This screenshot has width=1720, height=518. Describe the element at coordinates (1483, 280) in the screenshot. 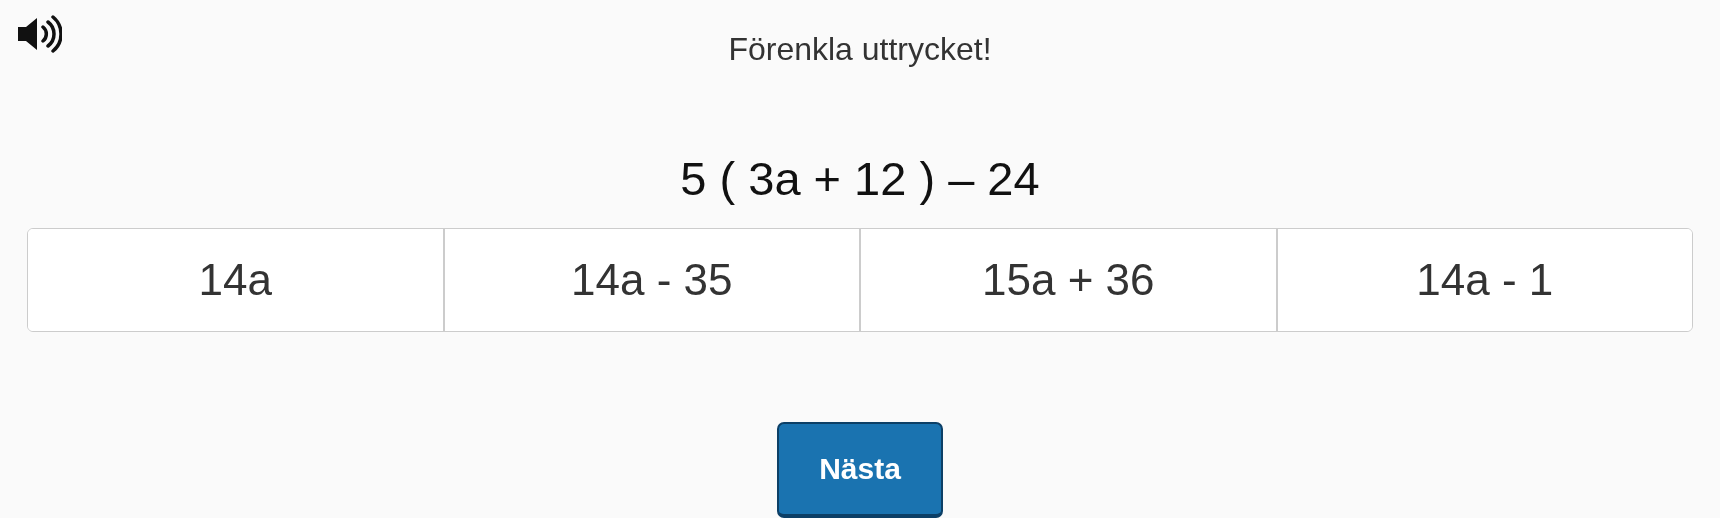

I see `answer-option: 14a - 1` at that location.